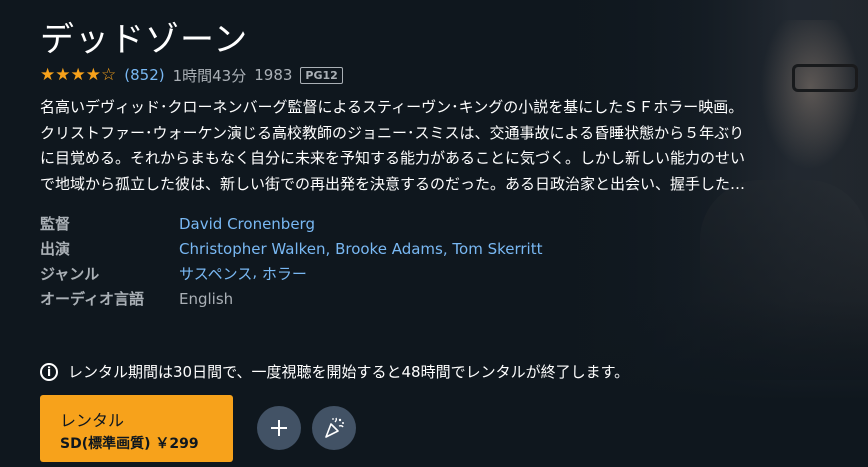  I want to click on watch-party-icon, so click(334, 427).